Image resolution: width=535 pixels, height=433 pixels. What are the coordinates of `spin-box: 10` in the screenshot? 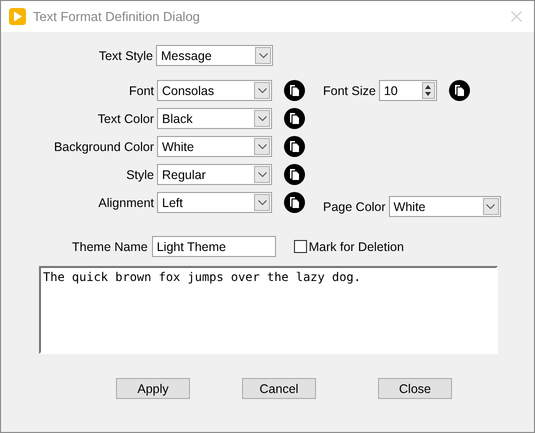 It's located at (407, 90).